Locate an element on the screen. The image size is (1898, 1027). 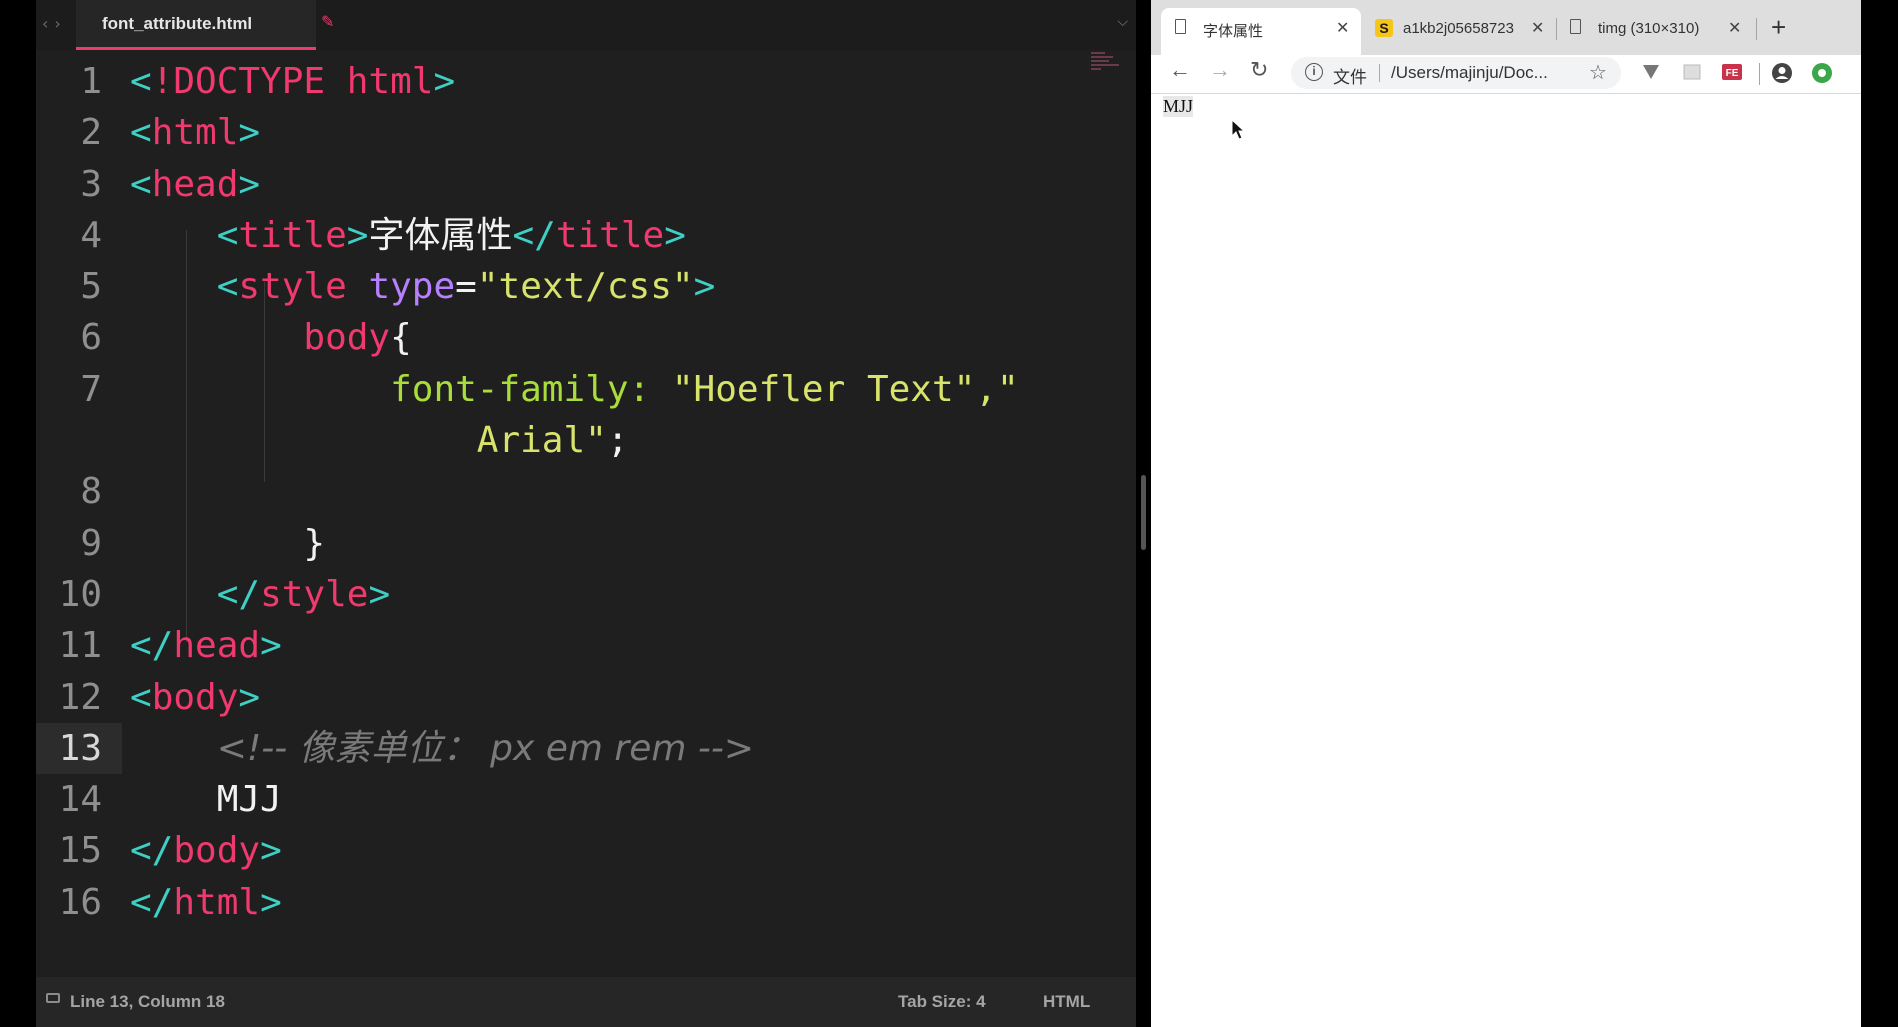
code-line: 10 </style> is located at coordinates (576, 594).